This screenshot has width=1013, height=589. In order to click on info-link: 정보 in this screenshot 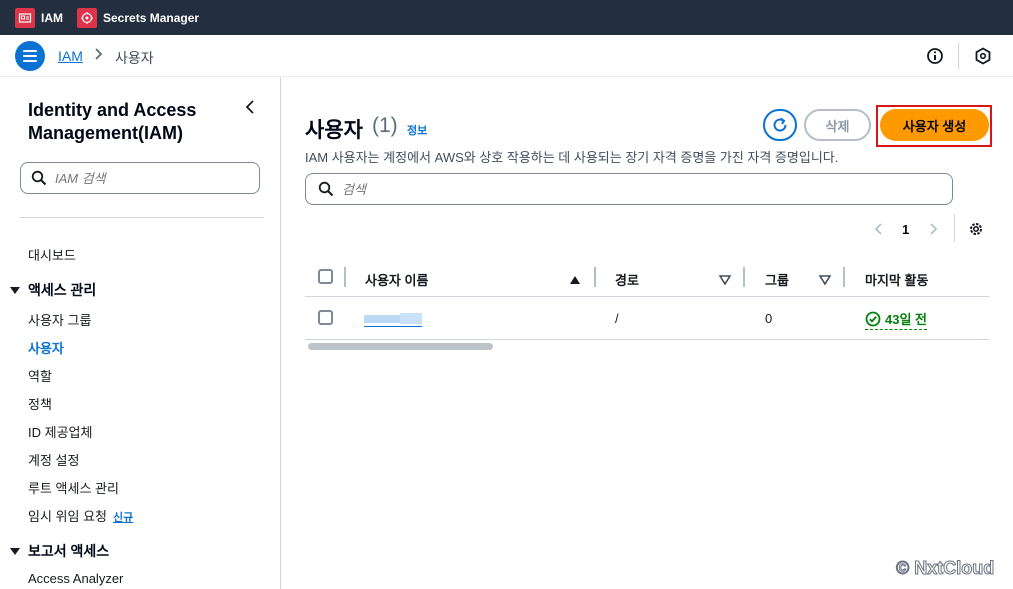, I will do `click(417, 130)`.